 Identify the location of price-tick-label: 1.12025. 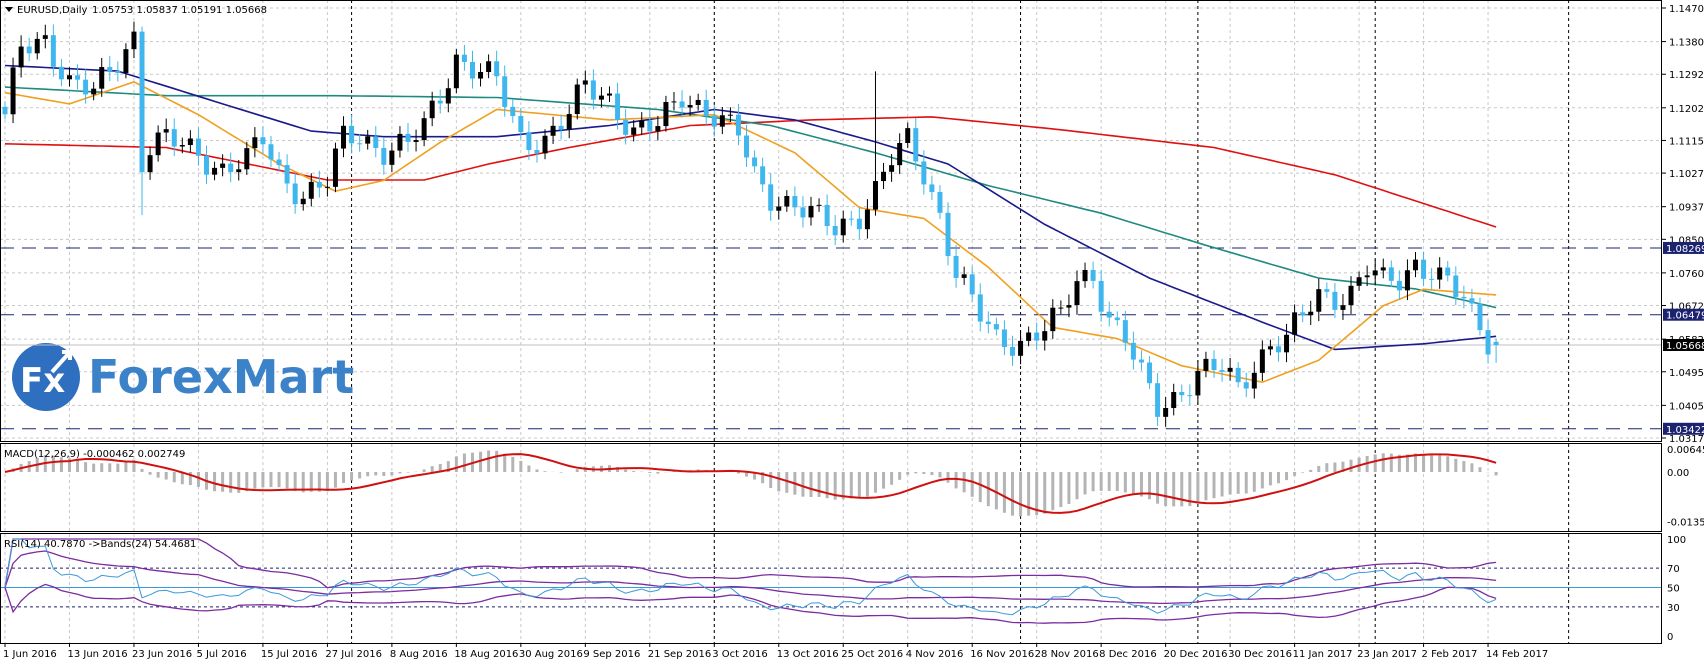
(1686, 109).